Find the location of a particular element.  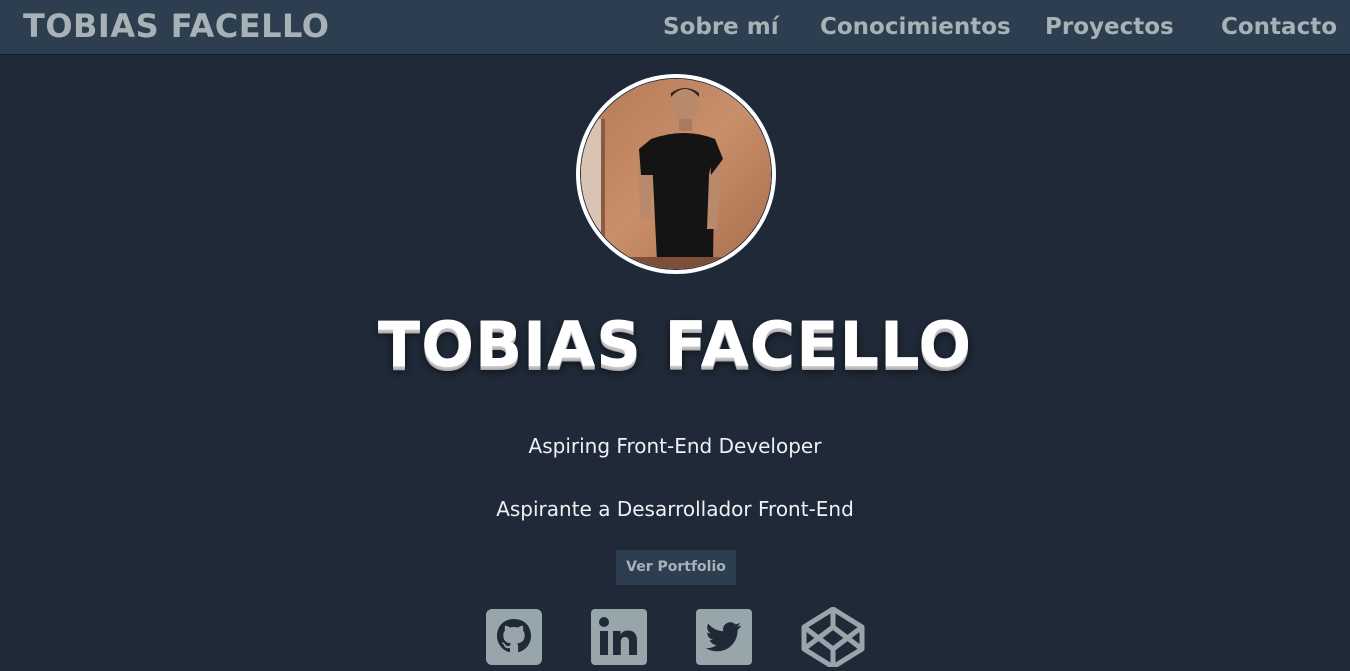

subtitle-spanish: Aspirante a Desarrollador Front-End is located at coordinates (675, 509).